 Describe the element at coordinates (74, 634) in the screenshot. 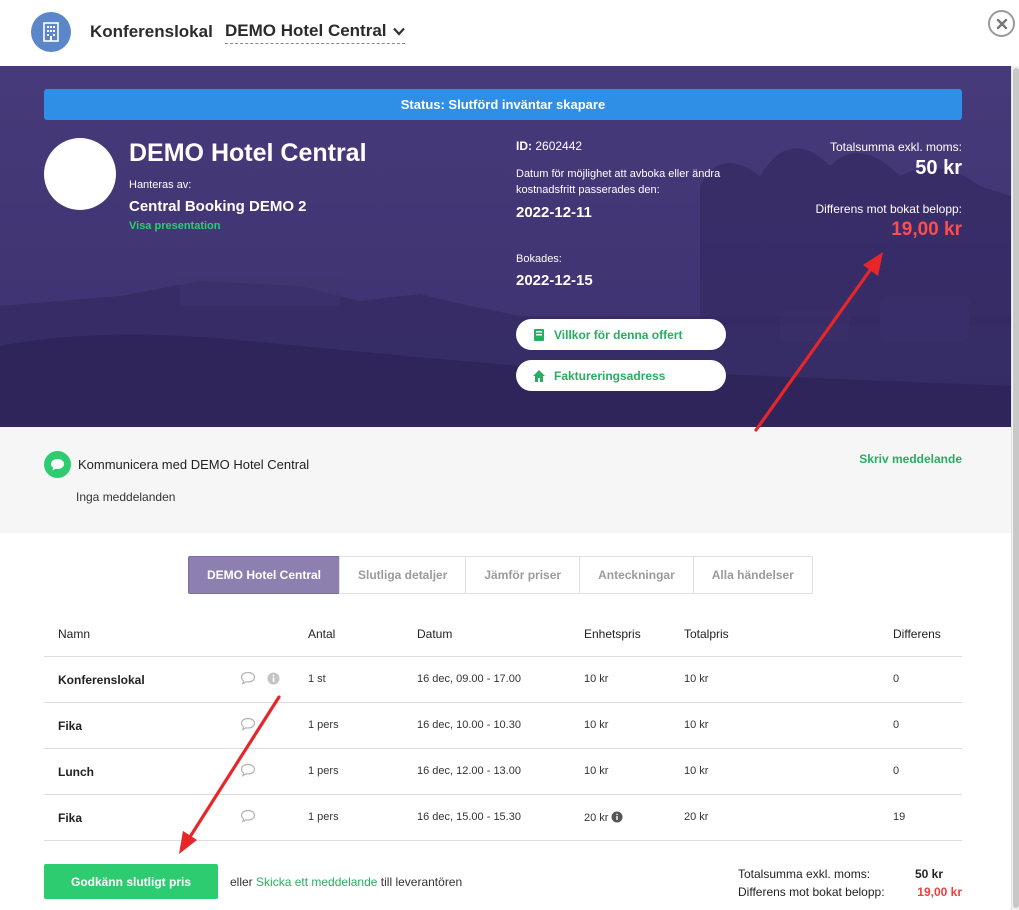

I see `column-header-name: Namn` at that location.